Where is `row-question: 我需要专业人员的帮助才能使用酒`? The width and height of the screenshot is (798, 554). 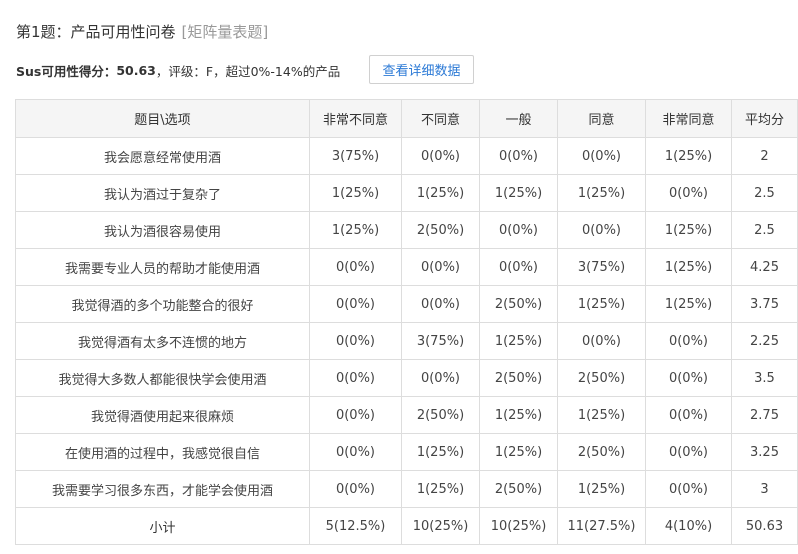 row-question: 我需要专业人员的帮助才能使用酒 is located at coordinates (162, 267).